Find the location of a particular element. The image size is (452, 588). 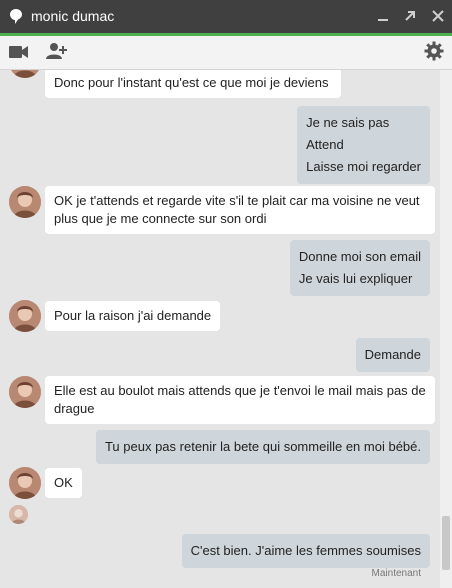

scrollbar is located at coordinates (446, 329).